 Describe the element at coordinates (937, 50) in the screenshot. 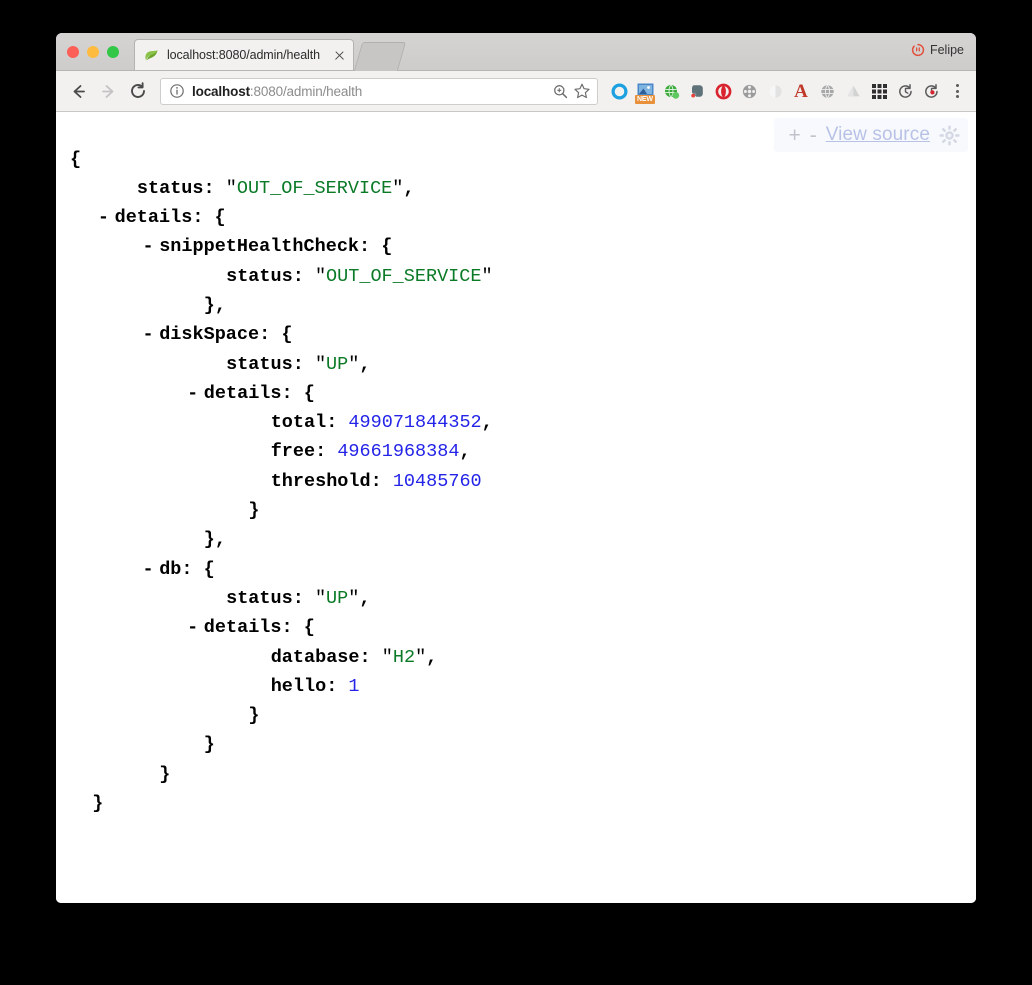

I see `profile-chip: Felipe` at that location.